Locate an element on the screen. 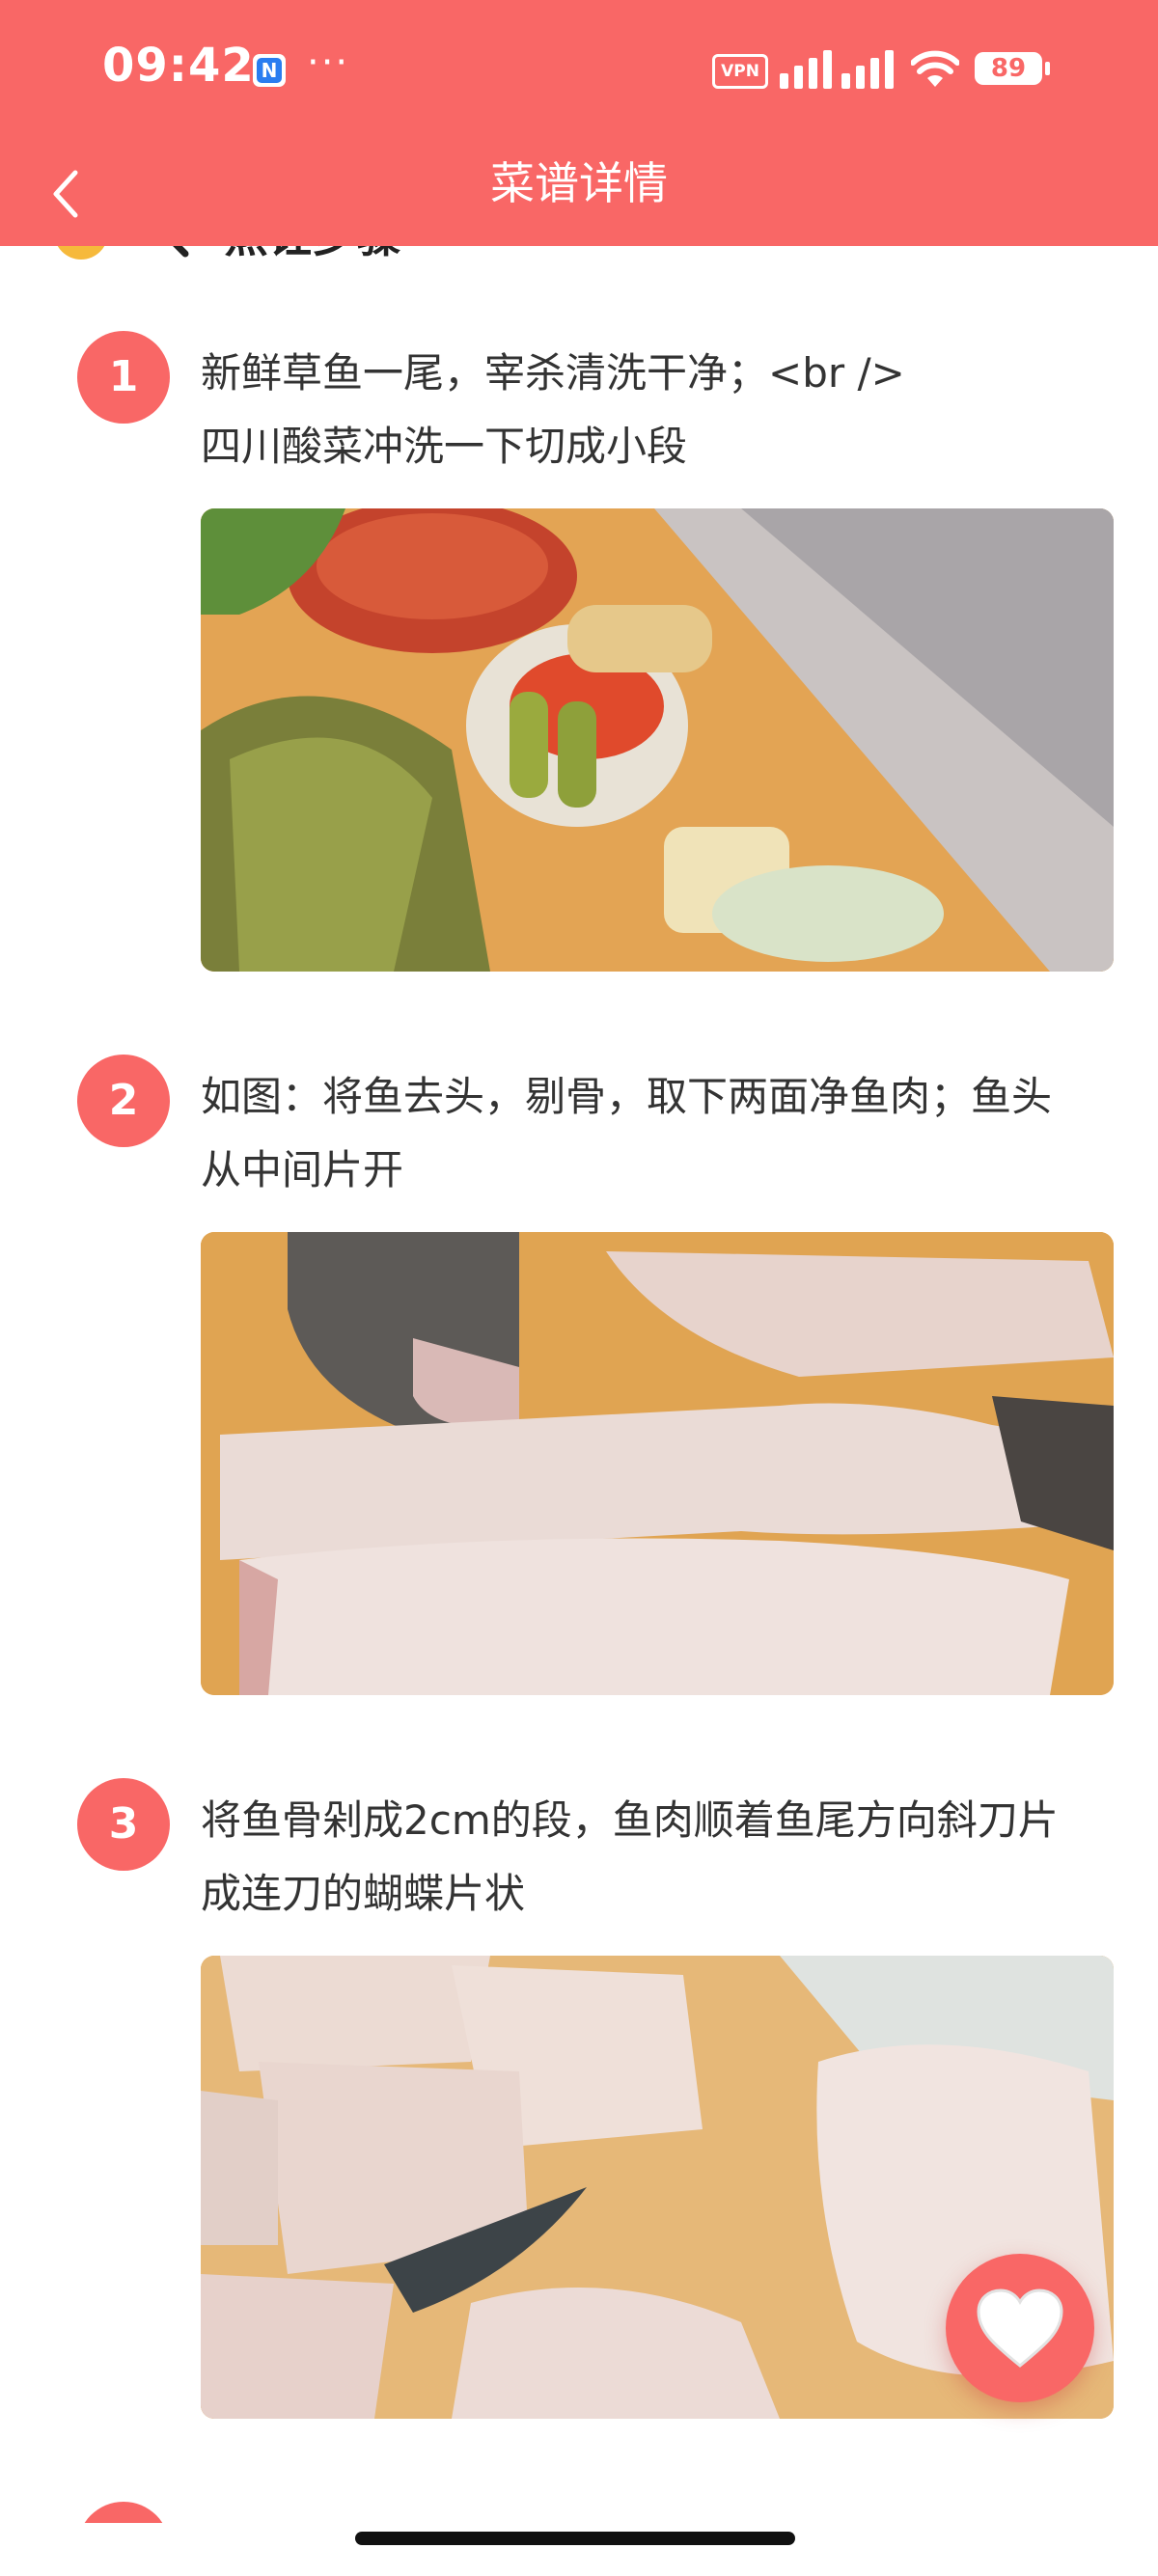 The width and height of the screenshot is (1158, 2576). battery-icon: 89 is located at coordinates (1008, 68).